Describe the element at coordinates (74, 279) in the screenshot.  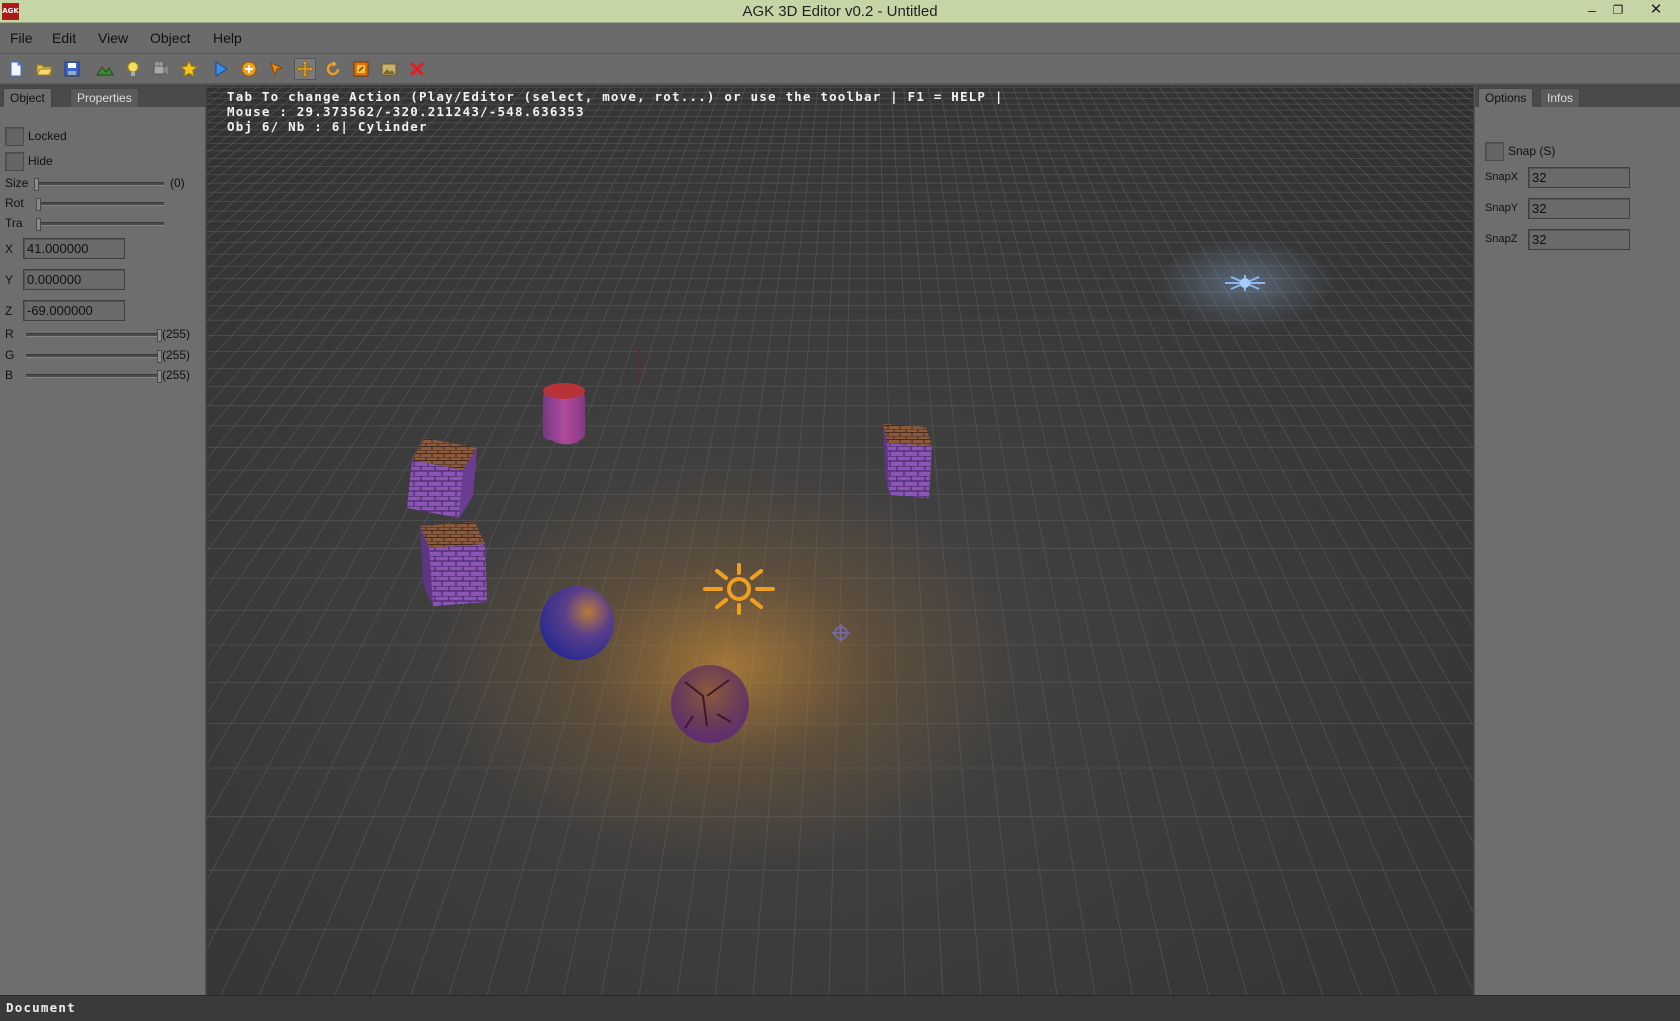
I see `y-position-field: 0.000000` at that location.